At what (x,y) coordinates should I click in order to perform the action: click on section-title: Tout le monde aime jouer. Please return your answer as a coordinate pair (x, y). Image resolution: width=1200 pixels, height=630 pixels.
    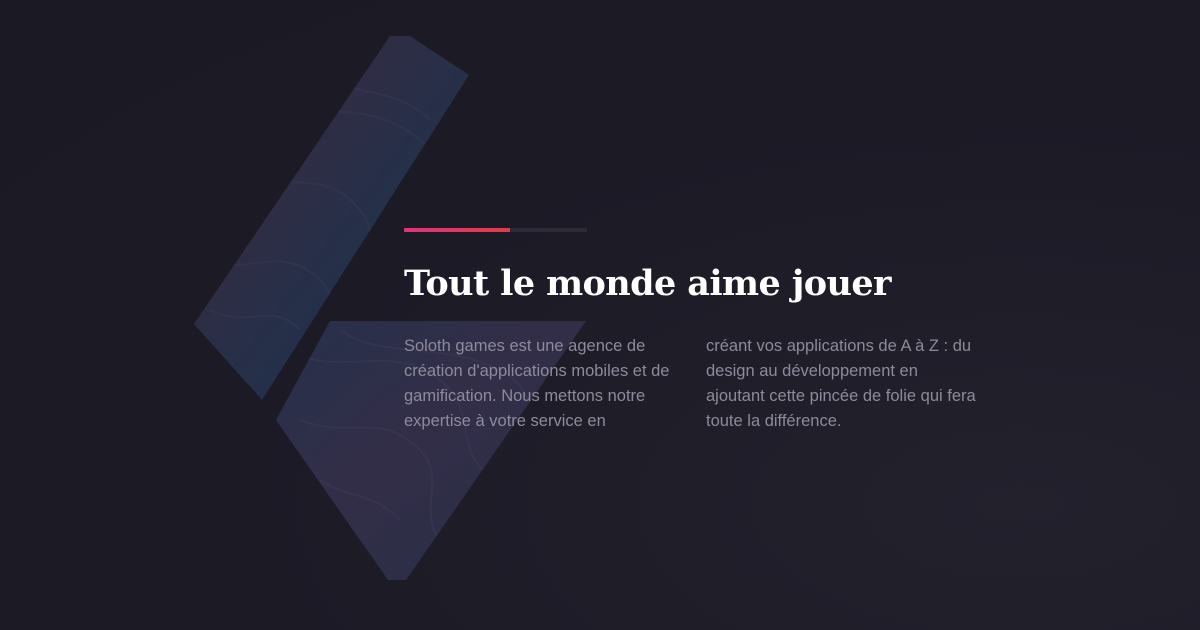
    Looking at the image, I should click on (648, 283).